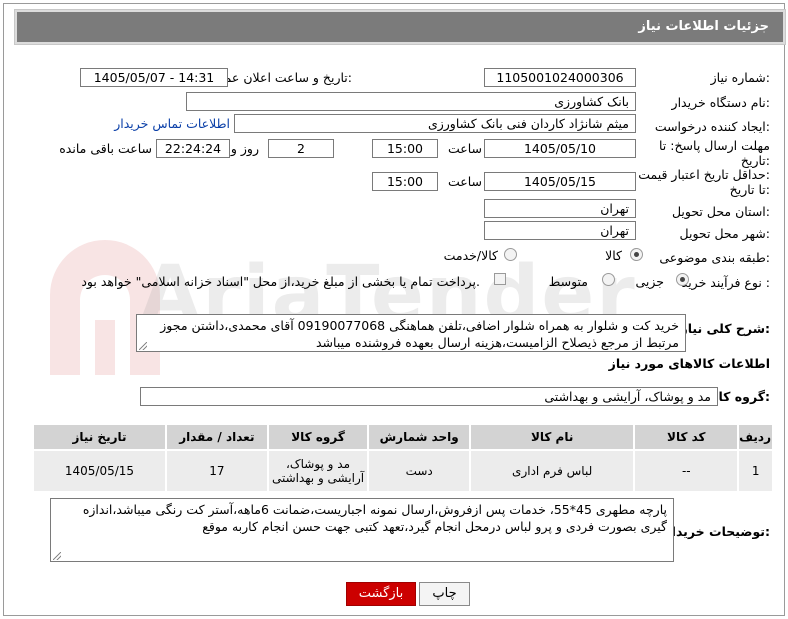 The width and height of the screenshot is (788, 619). I want to click on goods-group-field: مد و پوشاک، آرایشی و بهداشتی, so click(429, 396).